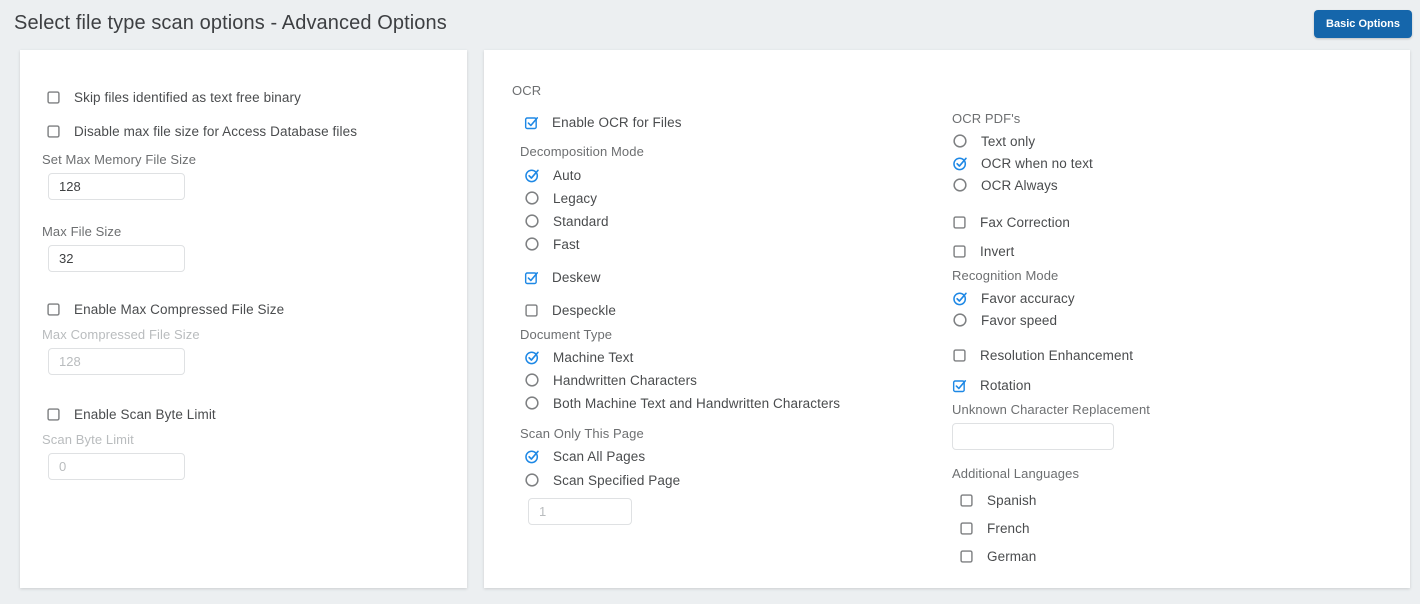 This screenshot has width=1420, height=604. What do you see at coordinates (625, 380) in the screenshot?
I see `radio-label: Handwritten Characters` at bounding box center [625, 380].